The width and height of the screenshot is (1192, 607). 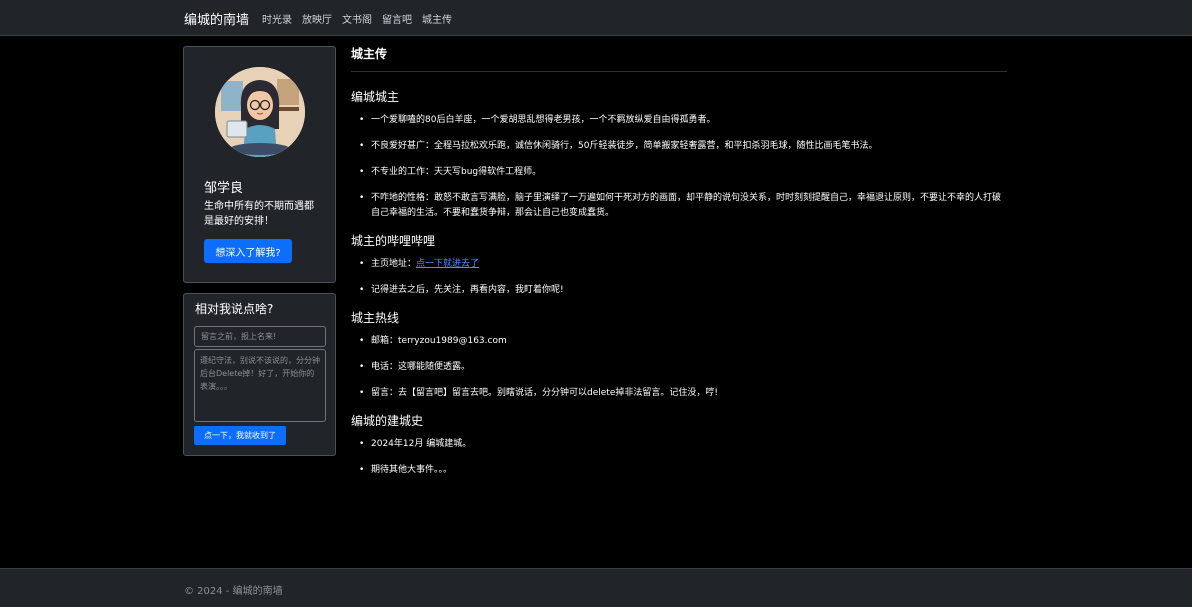 I want to click on history-list: 2024年12月 编城建城。 期待其他大事件。。。, so click(x=679, y=457).